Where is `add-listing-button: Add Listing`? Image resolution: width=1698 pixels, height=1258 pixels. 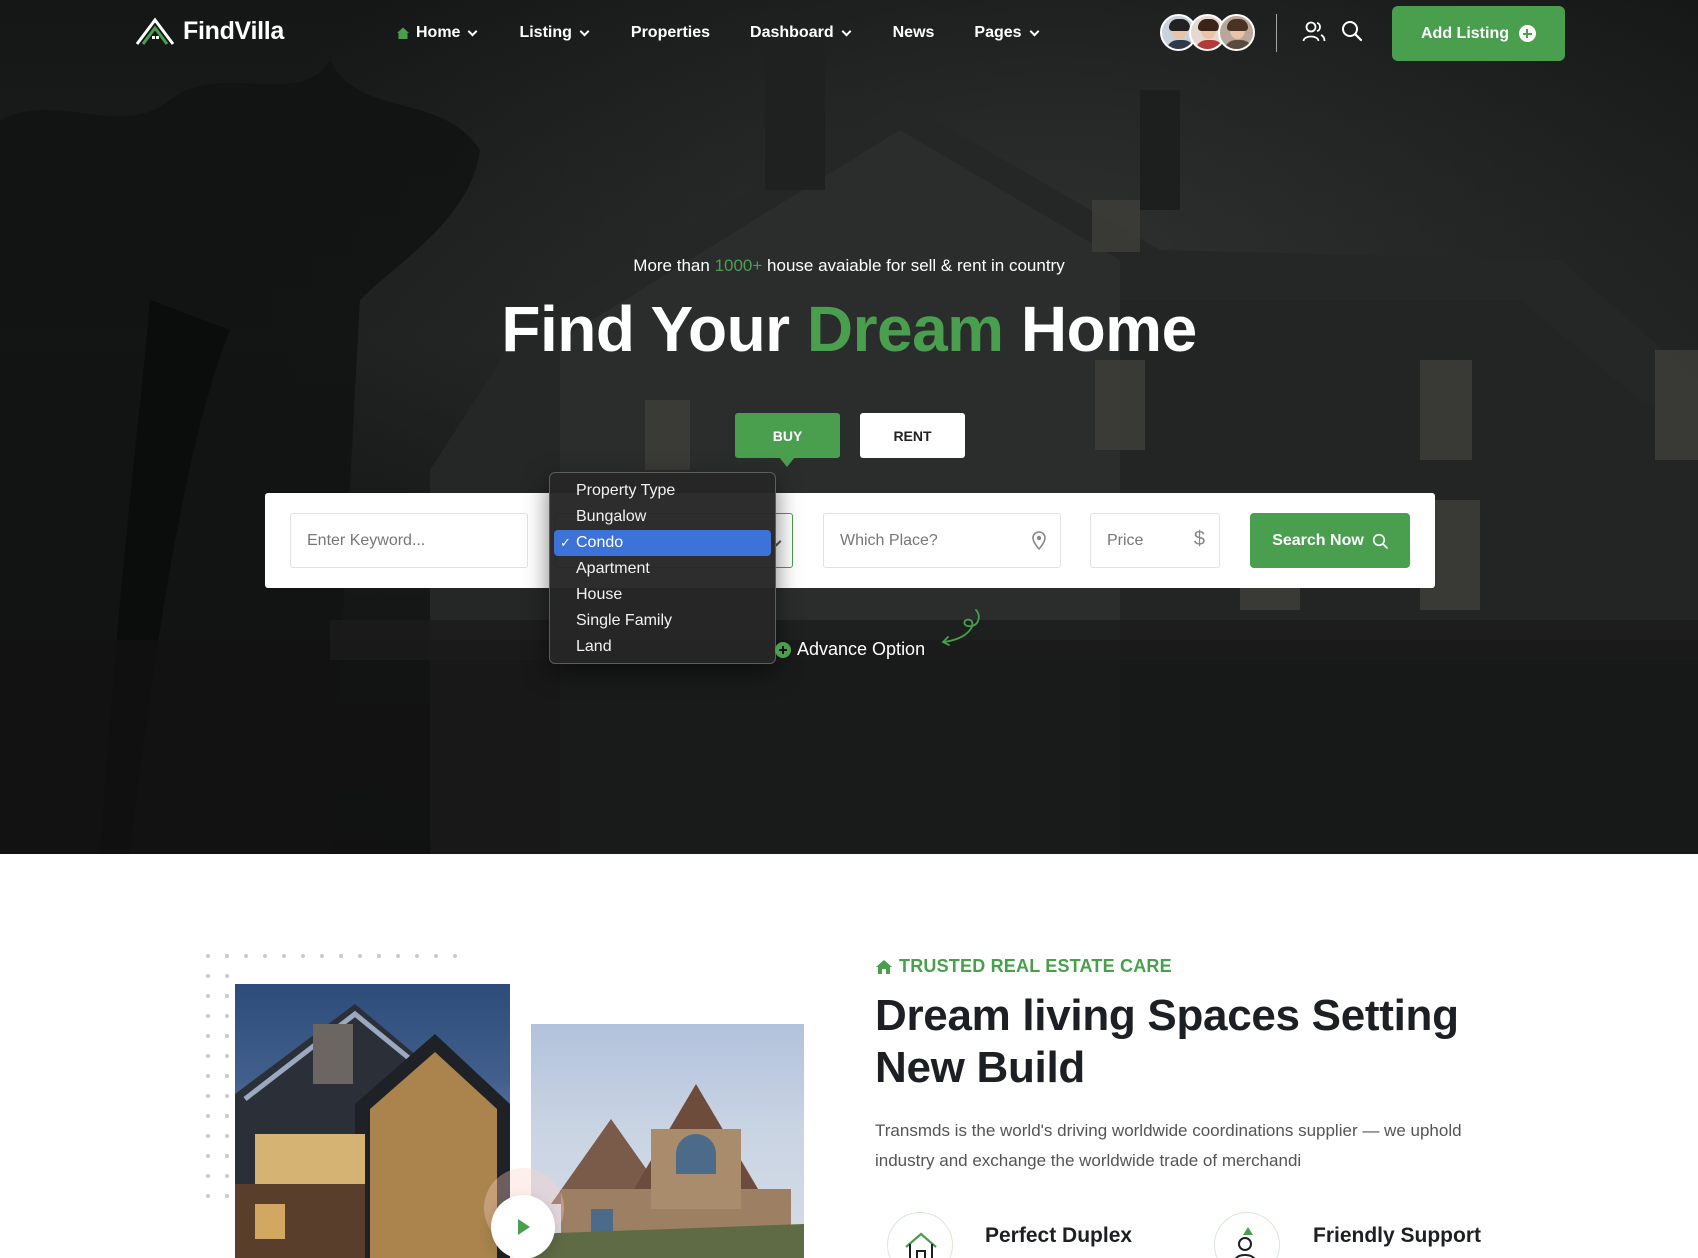
add-listing-button: Add Listing is located at coordinates (1478, 33).